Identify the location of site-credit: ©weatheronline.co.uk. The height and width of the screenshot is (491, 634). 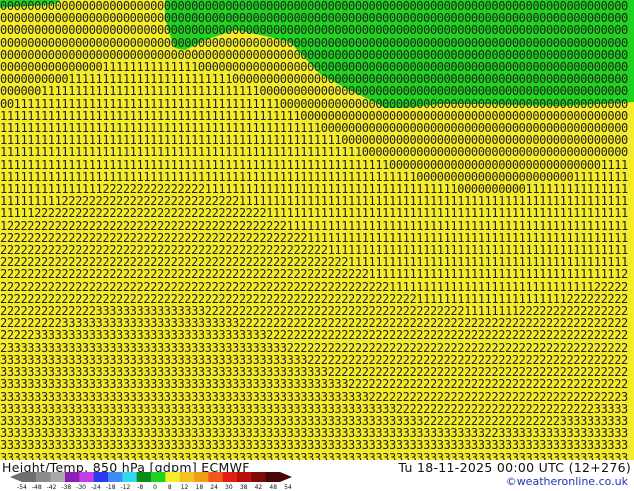
(567, 481).